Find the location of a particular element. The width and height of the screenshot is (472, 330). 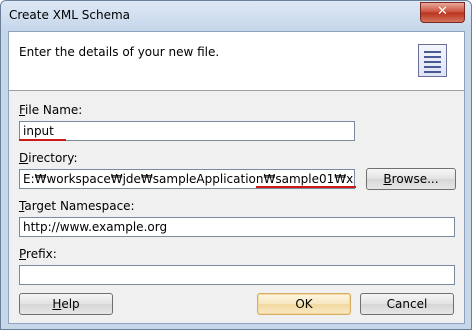

header-message: Enter the details of your new file. is located at coordinates (119, 52).